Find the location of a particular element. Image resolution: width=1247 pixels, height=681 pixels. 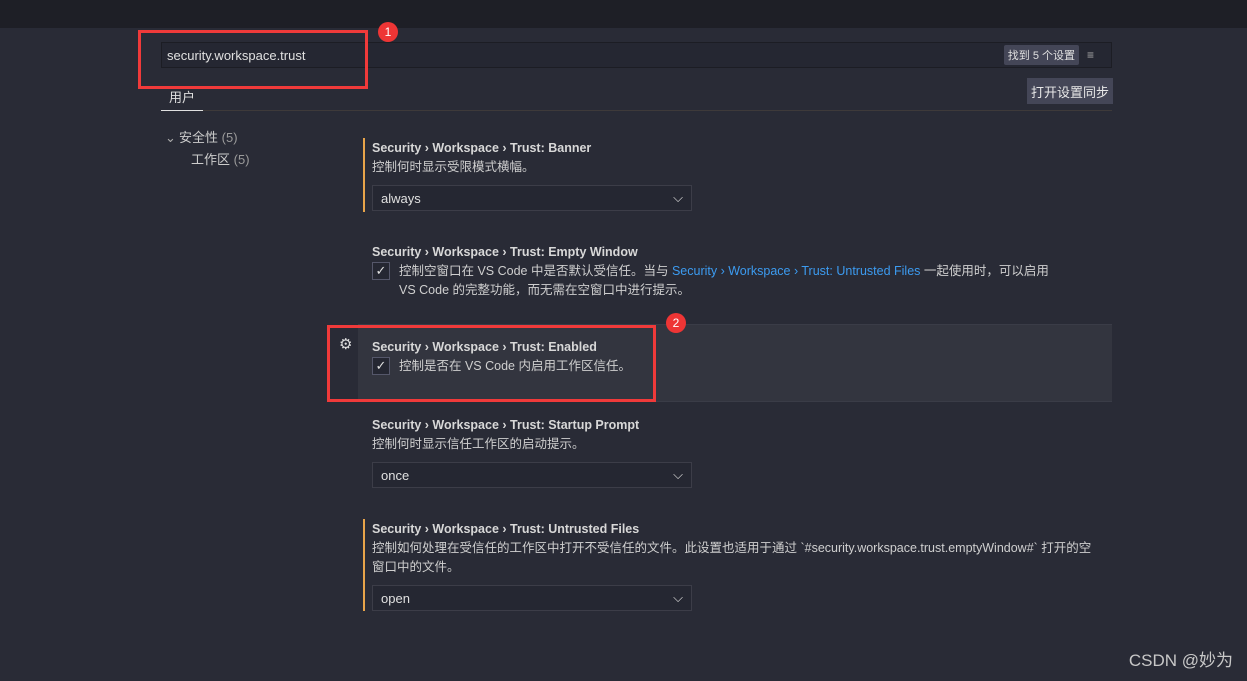

divider is located at coordinates (657, 110).